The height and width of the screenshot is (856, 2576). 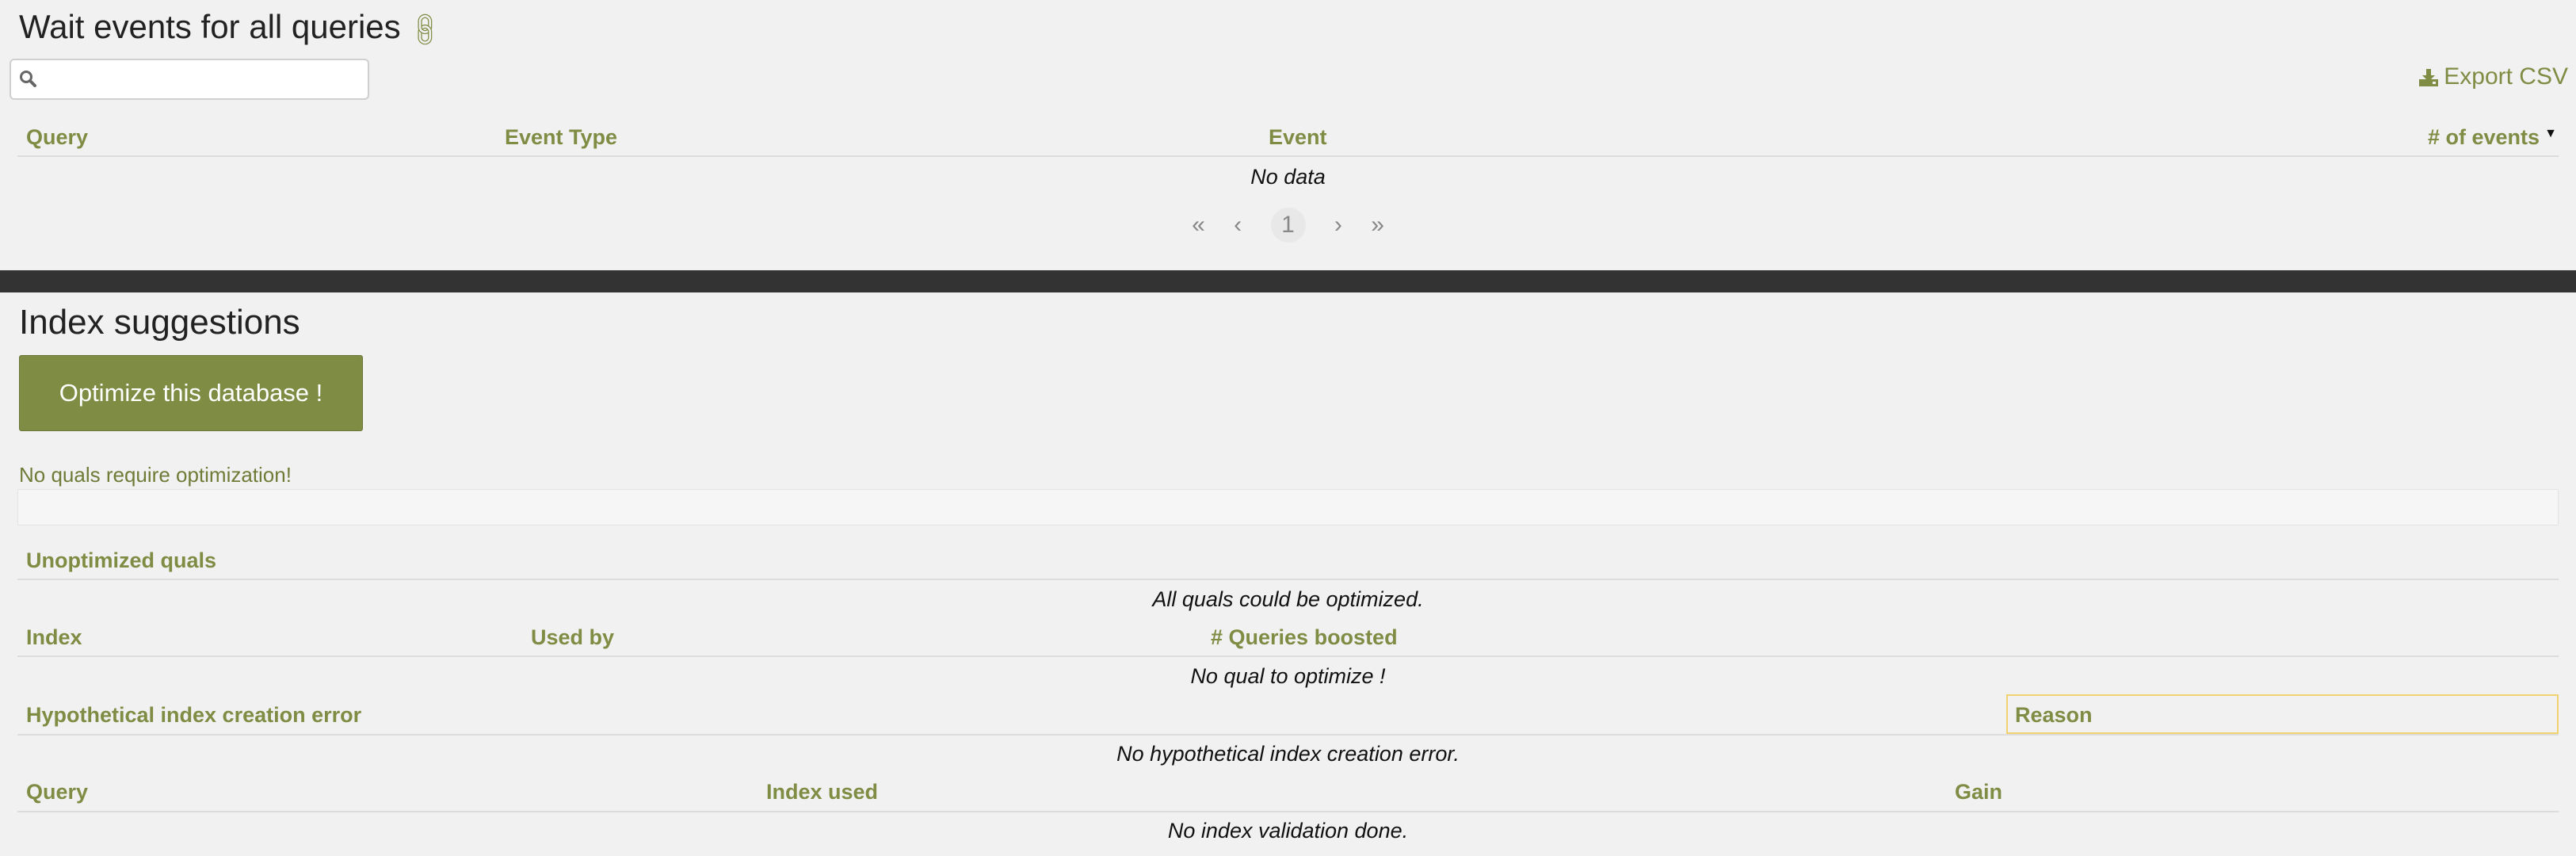 What do you see at coordinates (155, 475) in the screenshot?
I see `optimization-status: No quals require optimization!` at bounding box center [155, 475].